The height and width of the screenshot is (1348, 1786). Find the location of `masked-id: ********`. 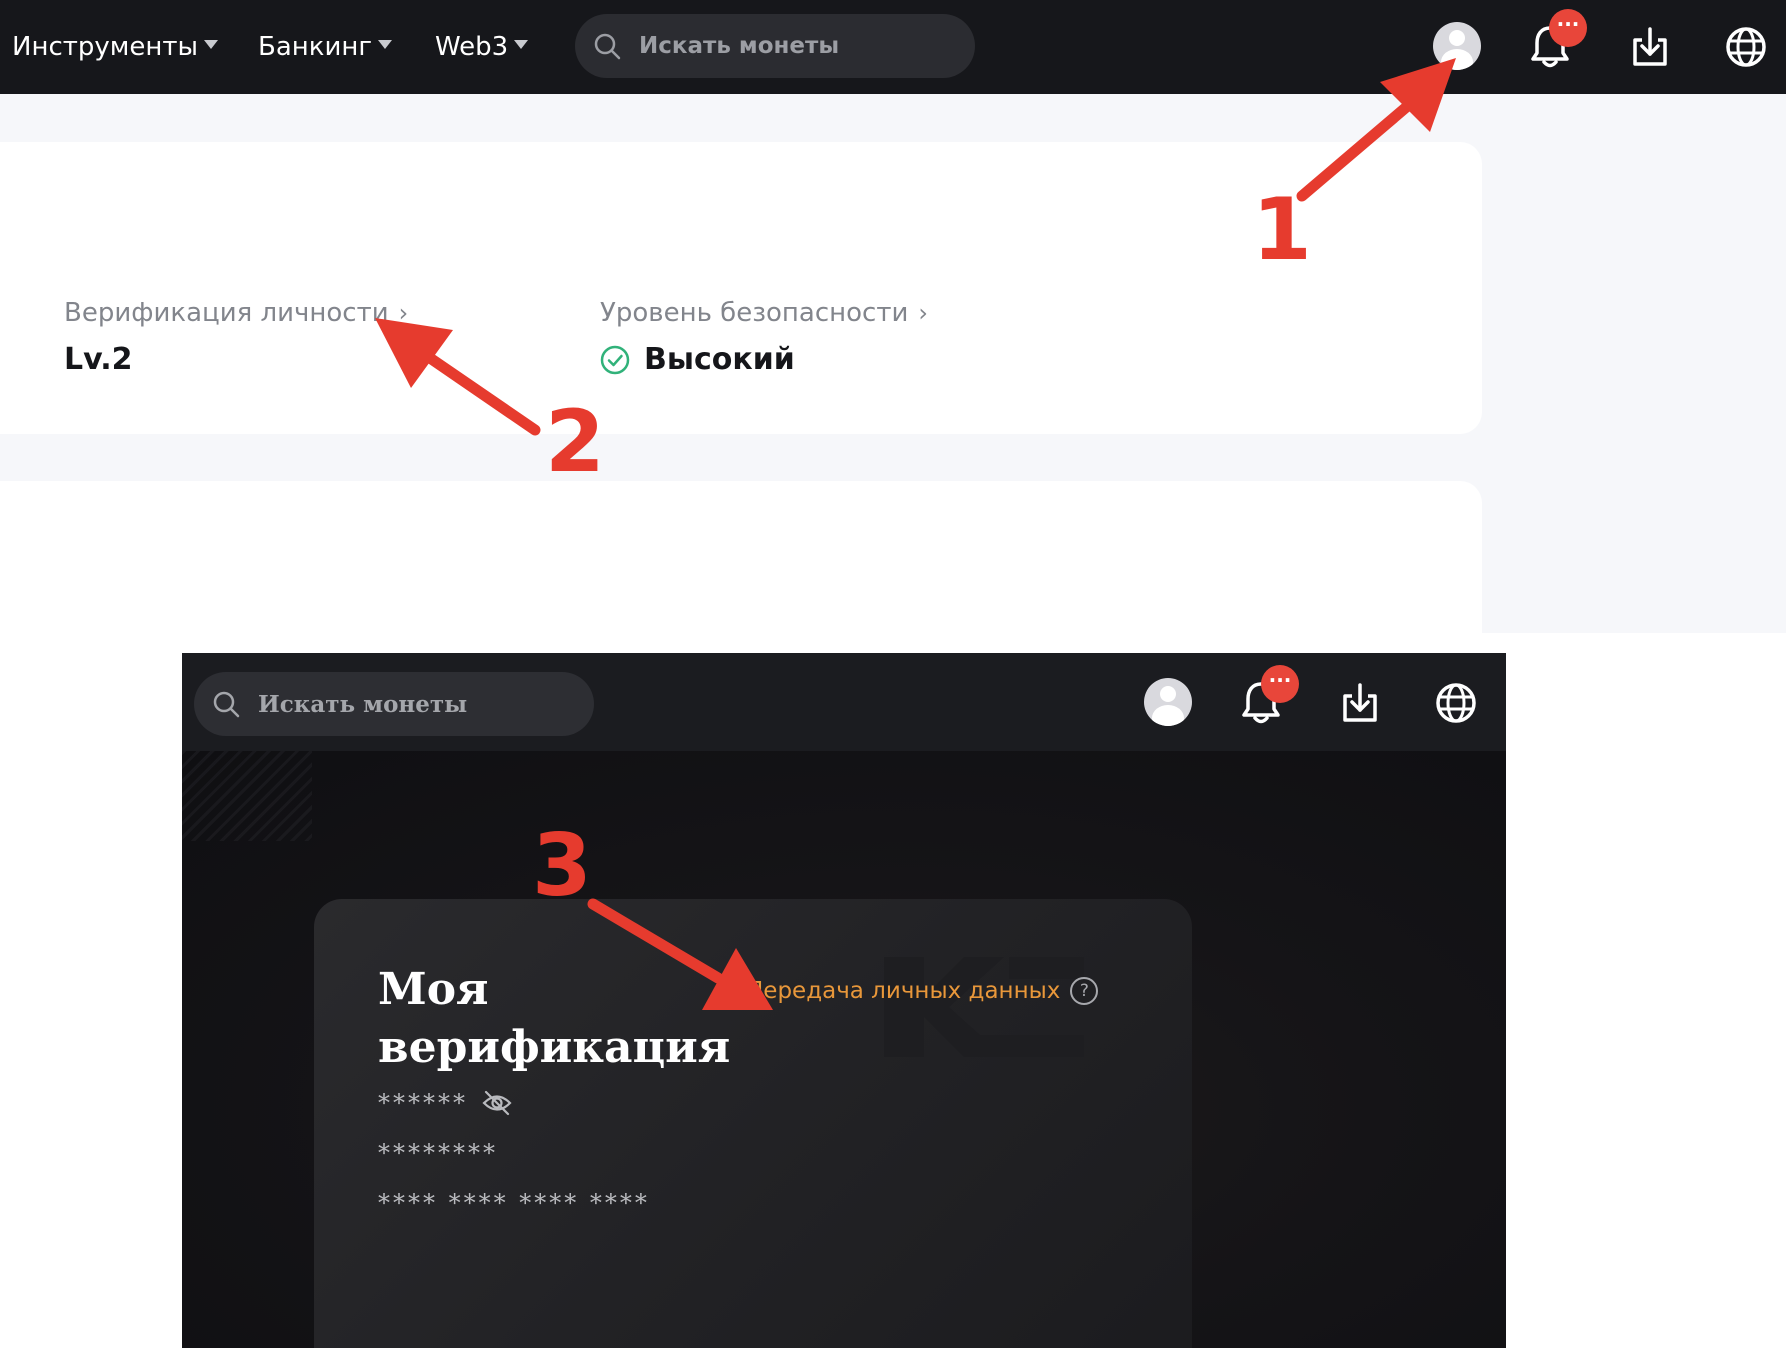

masked-id: ******** is located at coordinates (438, 1153).